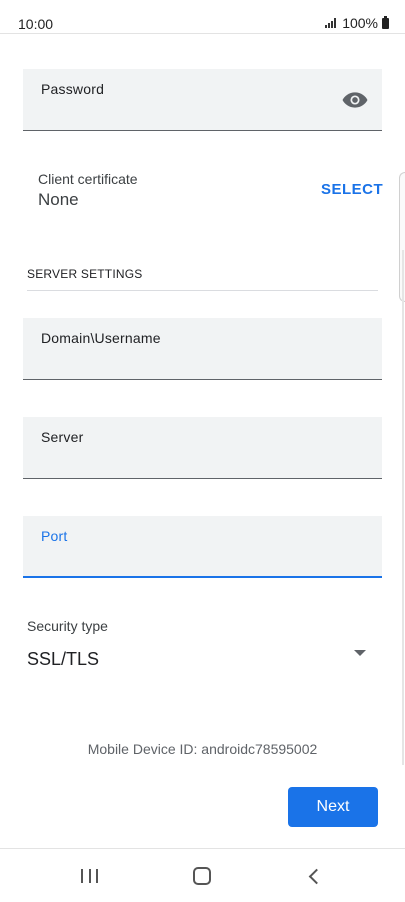 This screenshot has width=405, height=902. What do you see at coordinates (202, 448) in the screenshot?
I see `server-field: Server` at bounding box center [202, 448].